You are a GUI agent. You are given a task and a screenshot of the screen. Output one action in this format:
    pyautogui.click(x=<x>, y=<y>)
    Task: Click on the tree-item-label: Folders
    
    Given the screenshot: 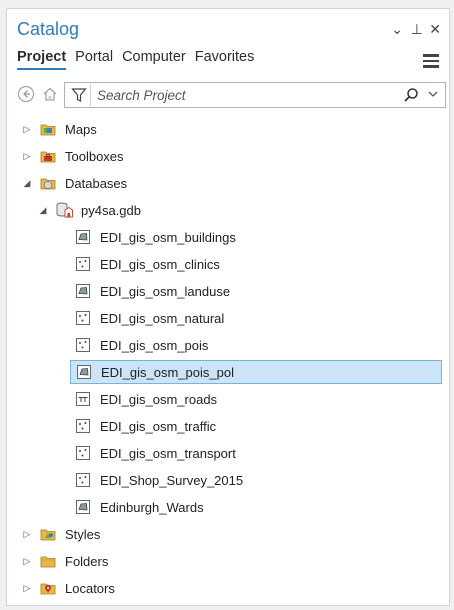 What is the action you would take?
    pyautogui.click(x=87, y=561)
    